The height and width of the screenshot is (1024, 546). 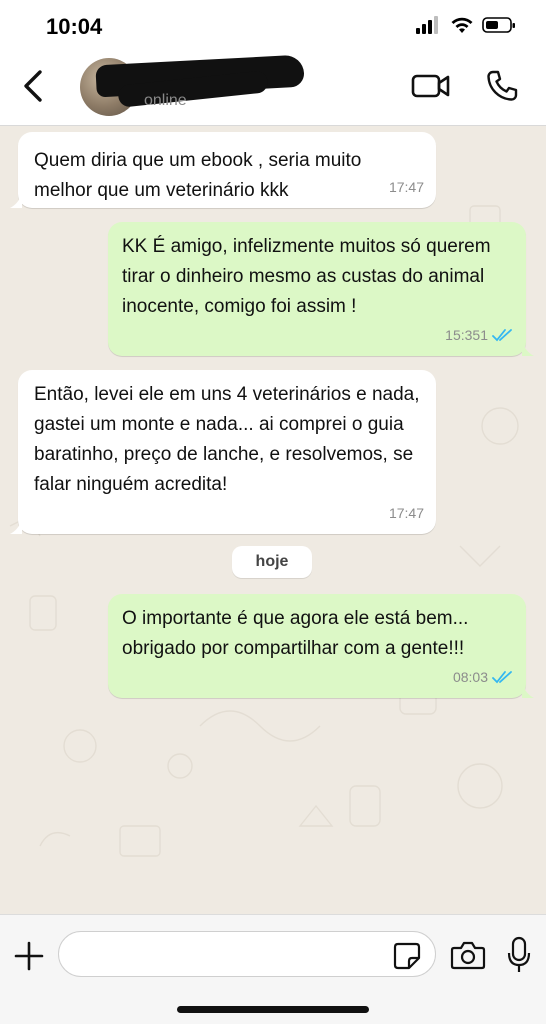 I want to click on message-input, so click(x=247, y=954).